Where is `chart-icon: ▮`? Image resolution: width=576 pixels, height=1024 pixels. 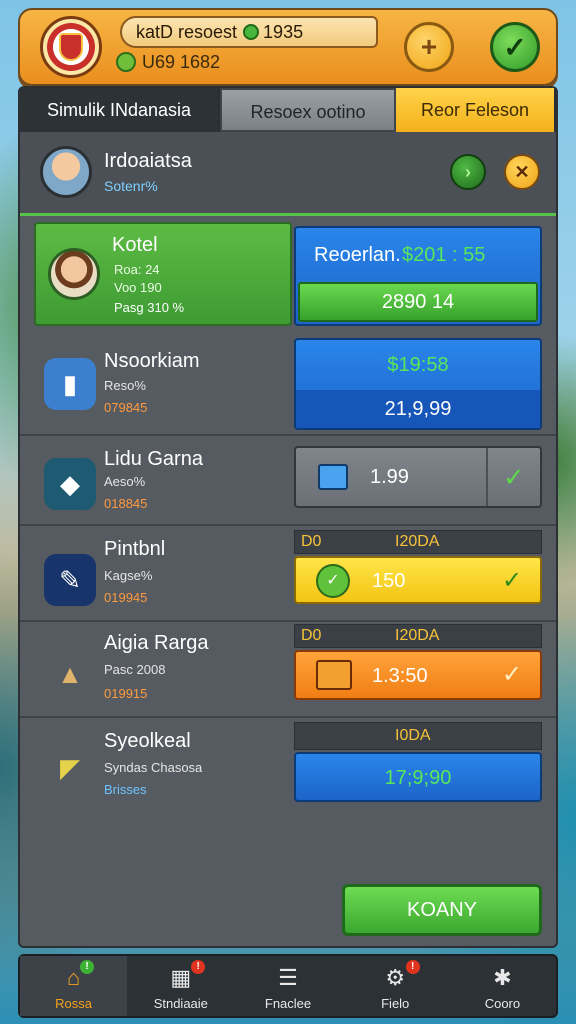 chart-icon: ▮ is located at coordinates (70, 384).